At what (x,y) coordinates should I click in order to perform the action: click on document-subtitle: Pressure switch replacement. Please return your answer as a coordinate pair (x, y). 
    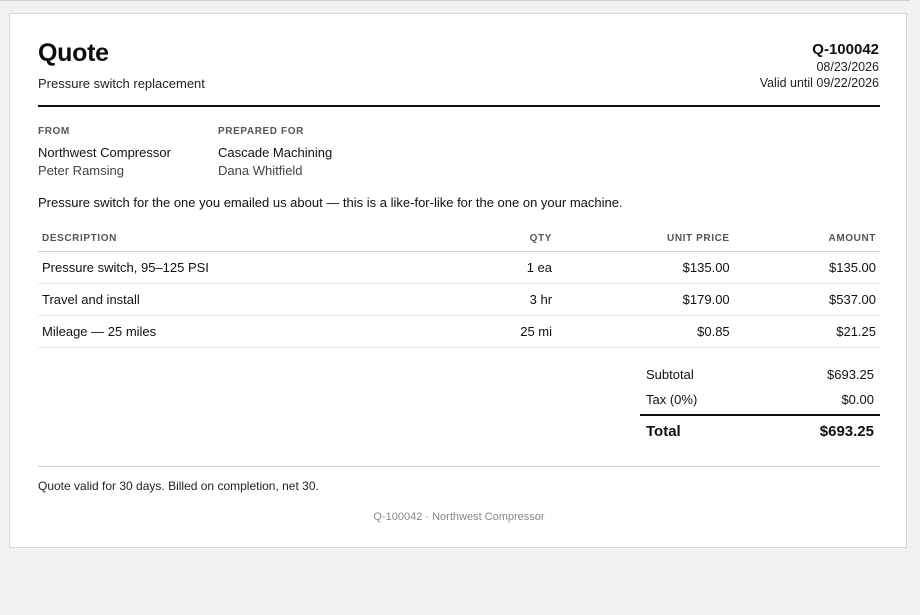
    Looking at the image, I should click on (121, 83).